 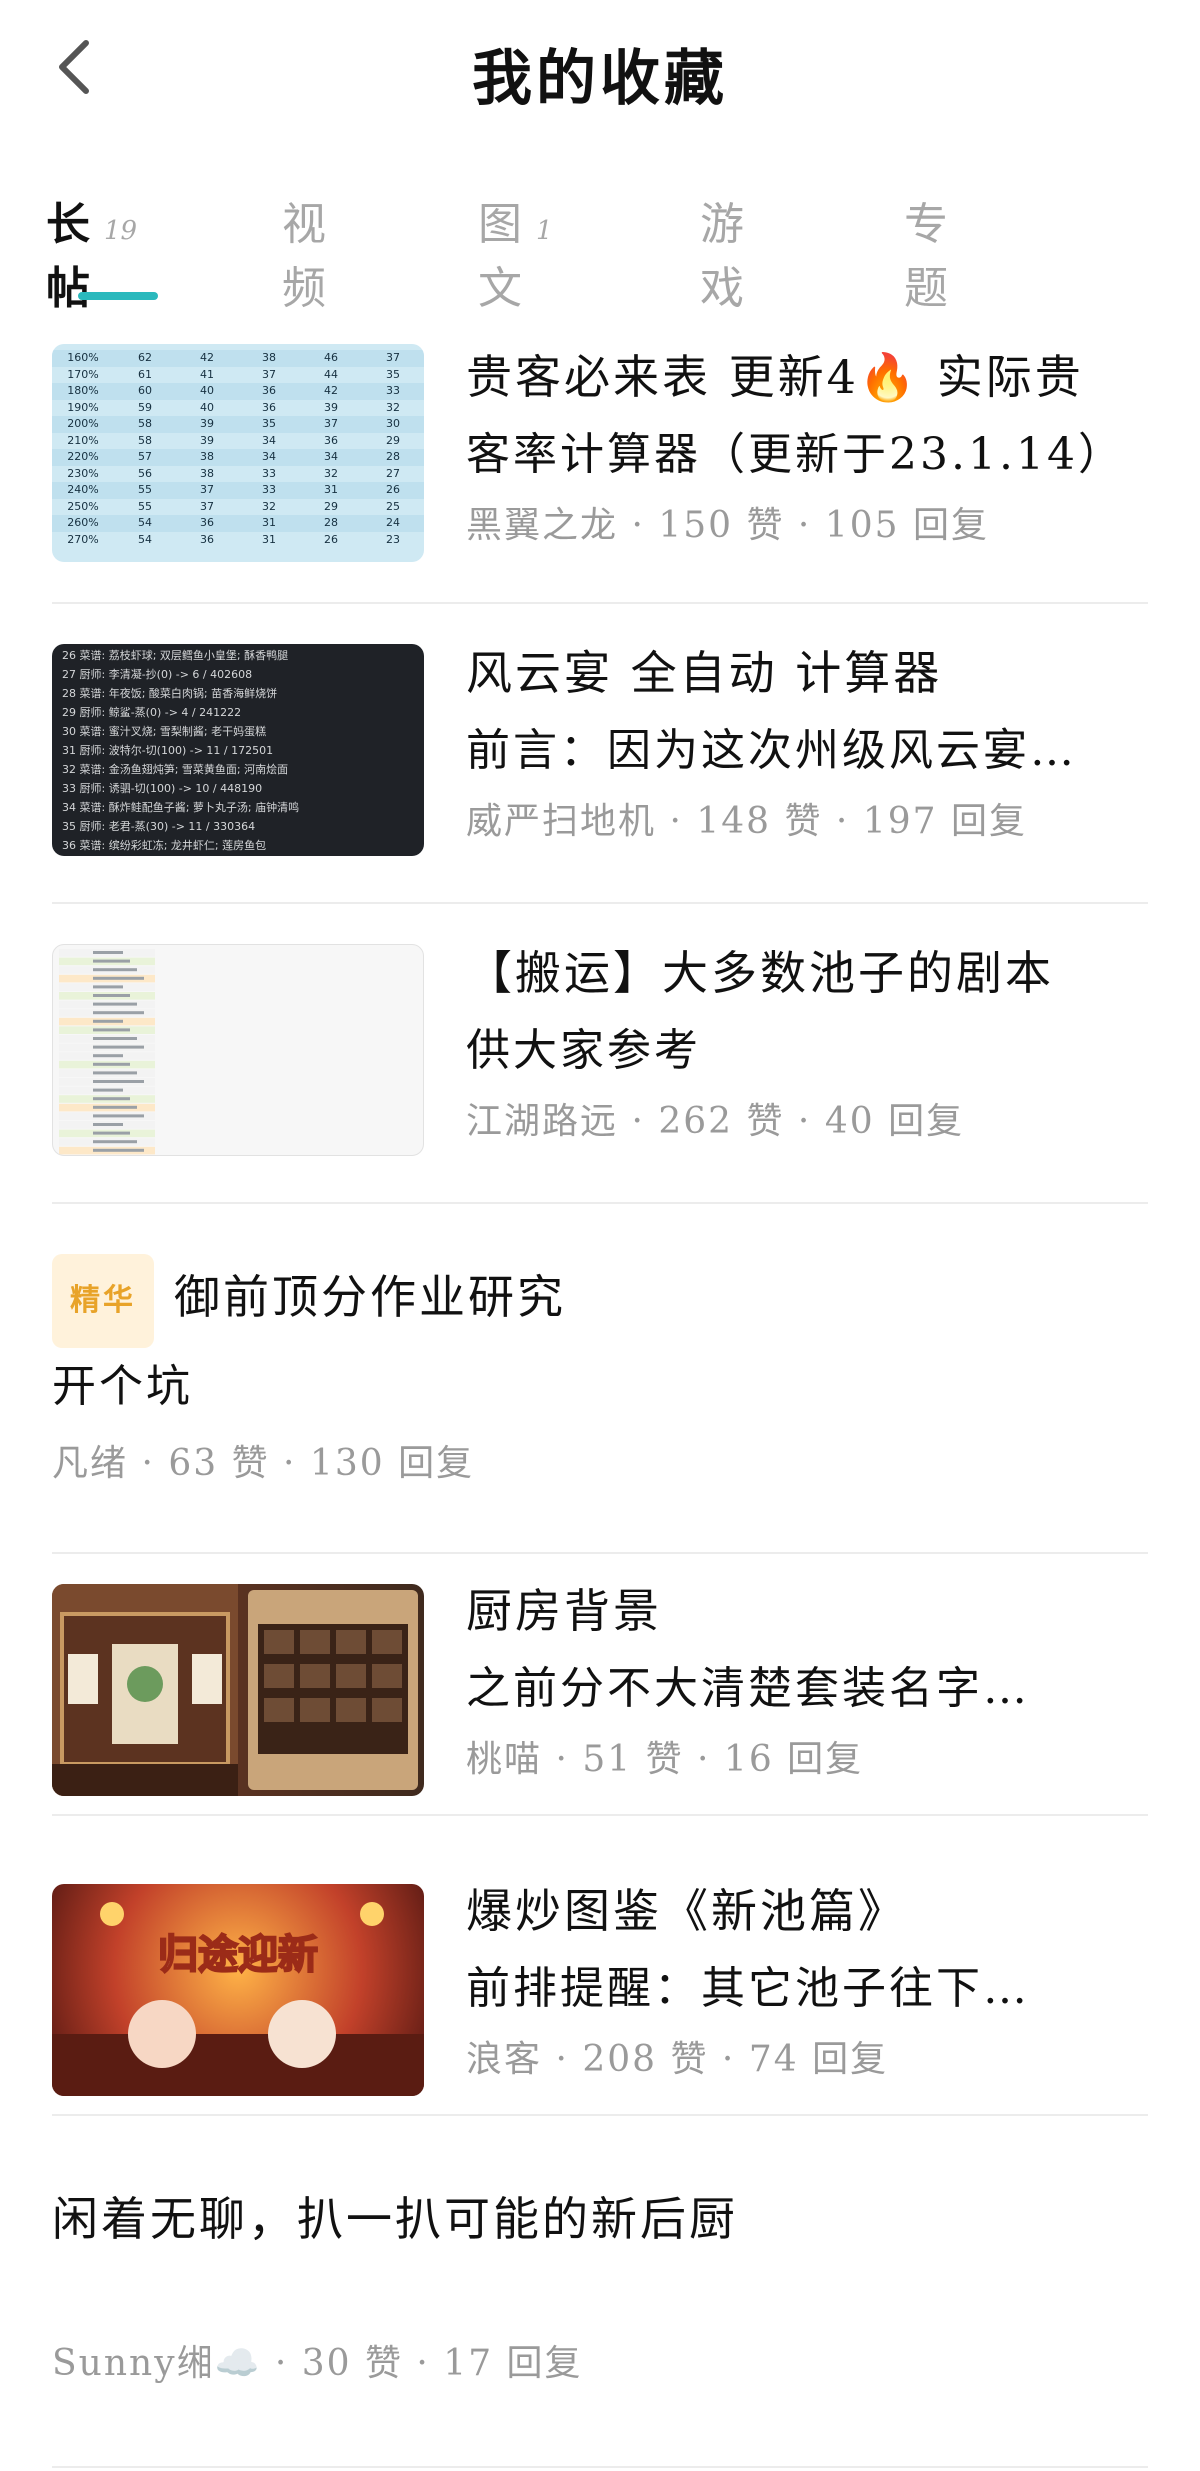 What do you see at coordinates (393, 522) in the screenshot?
I see `thumb-table-cell: 24` at bounding box center [393, 522].